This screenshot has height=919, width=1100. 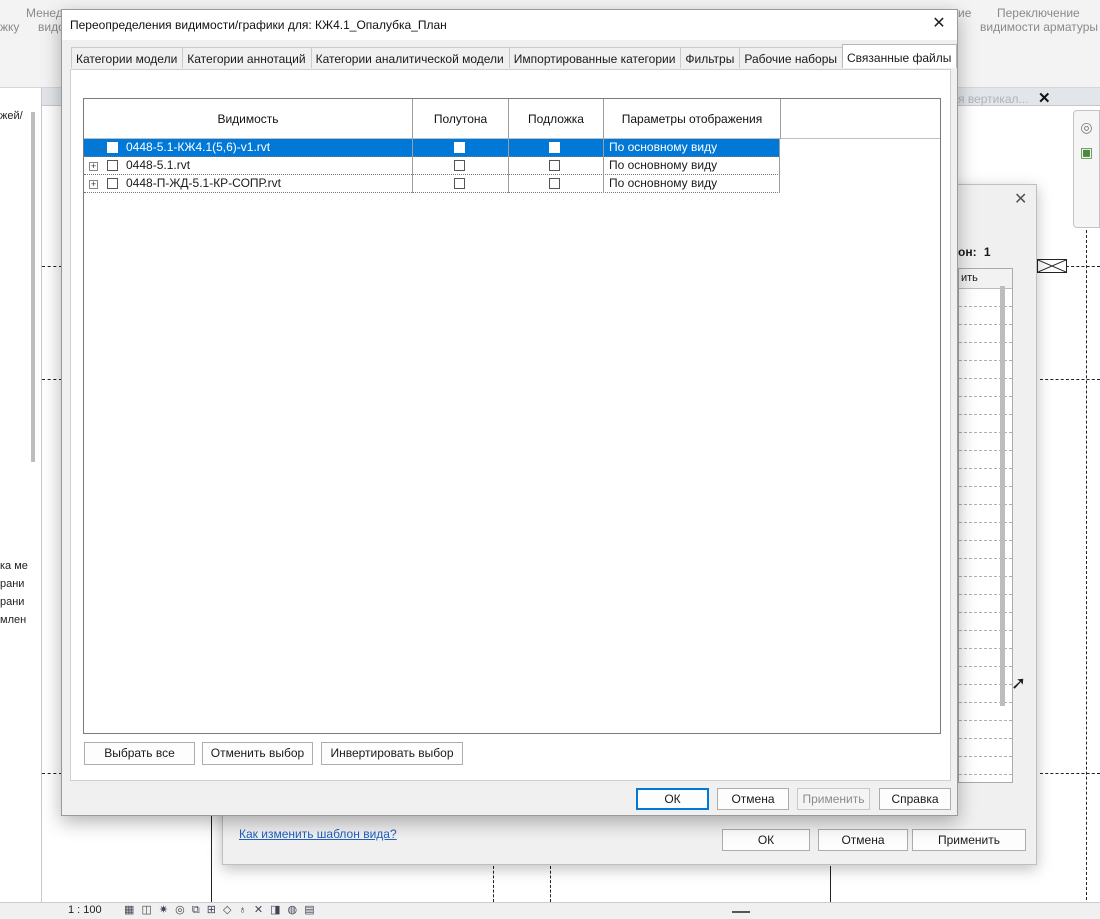 What do you see at coordinates (257, 753) in the screenshot?
I see `select-none-button: Отменить выбор` at bounding box center [257, 753].